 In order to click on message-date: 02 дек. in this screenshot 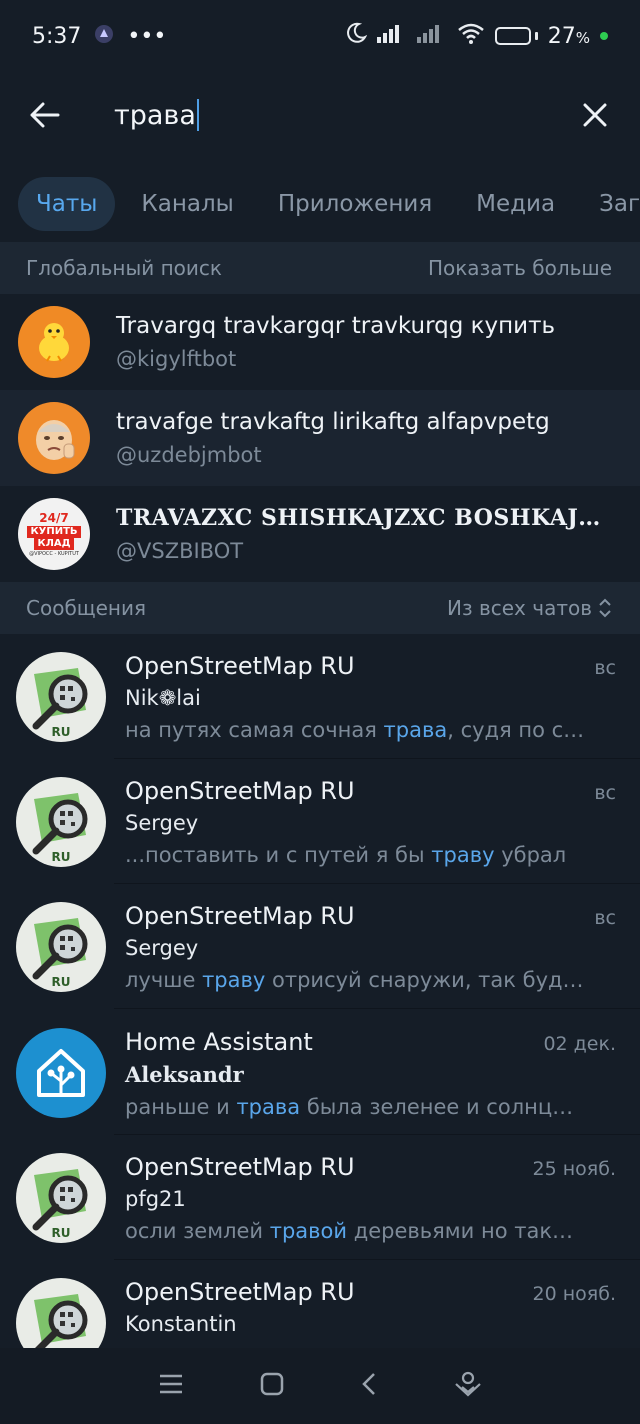, I will do `click(579, 1044)`.